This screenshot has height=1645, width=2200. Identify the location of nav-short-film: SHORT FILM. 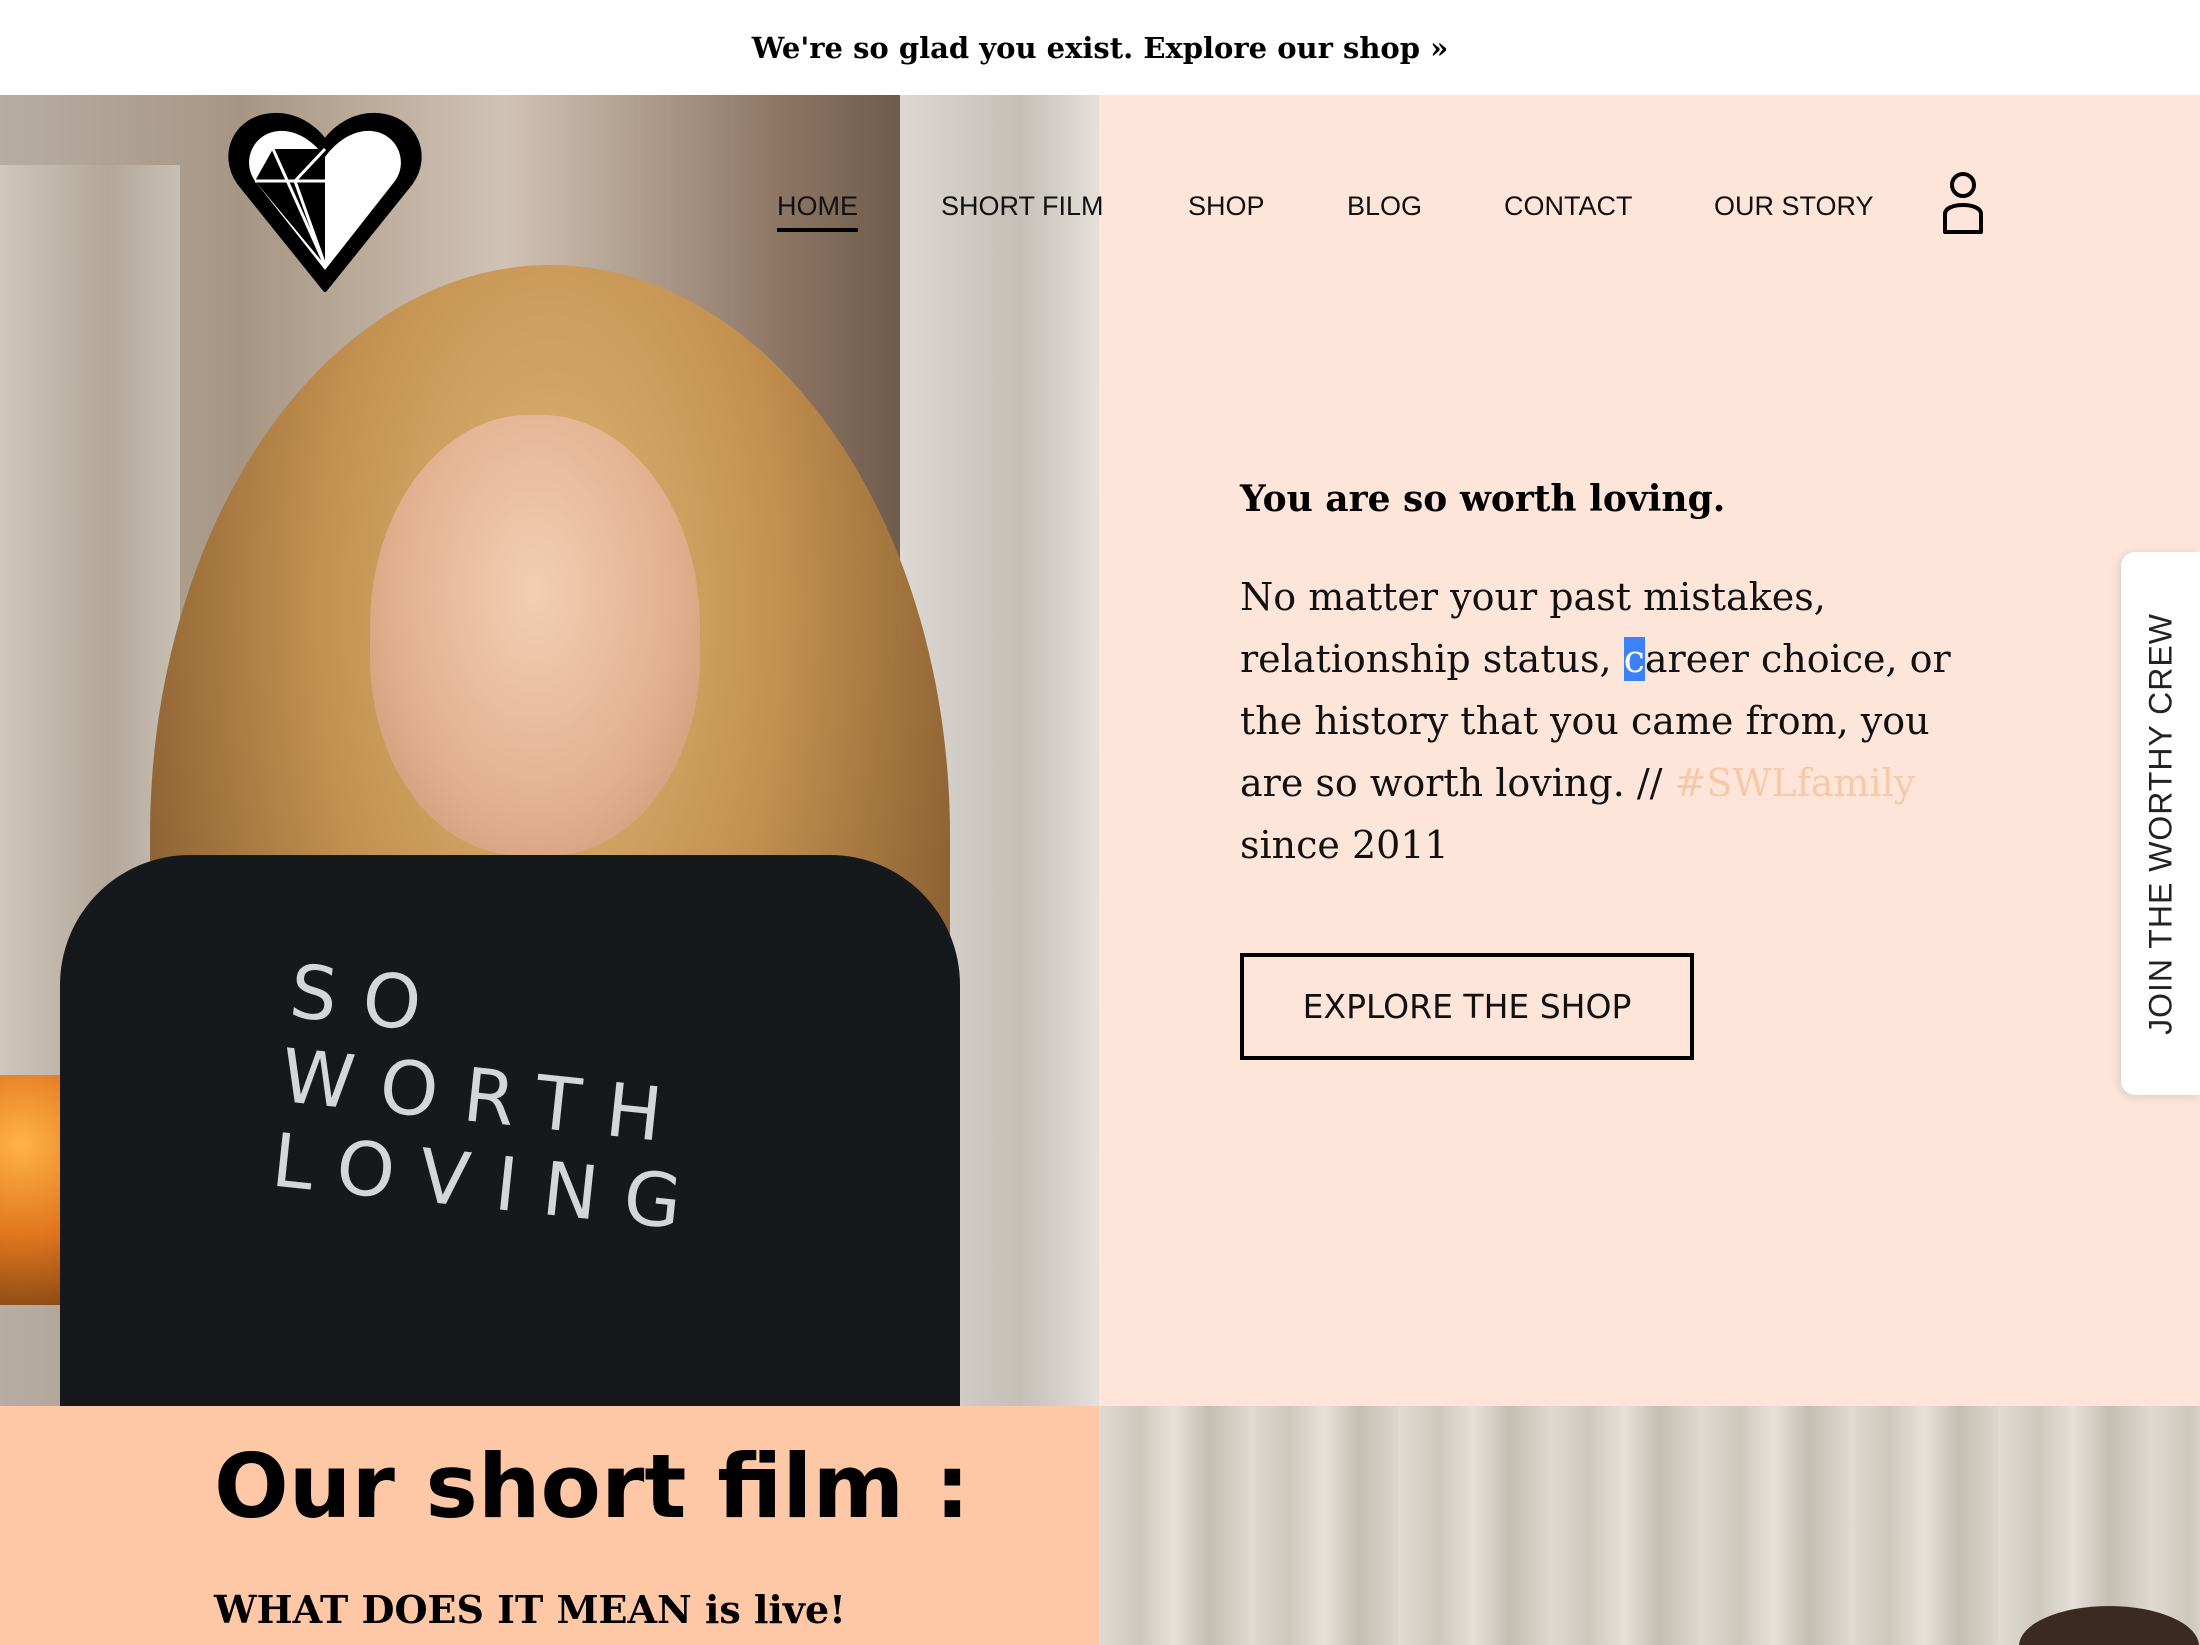
(1022, 206).